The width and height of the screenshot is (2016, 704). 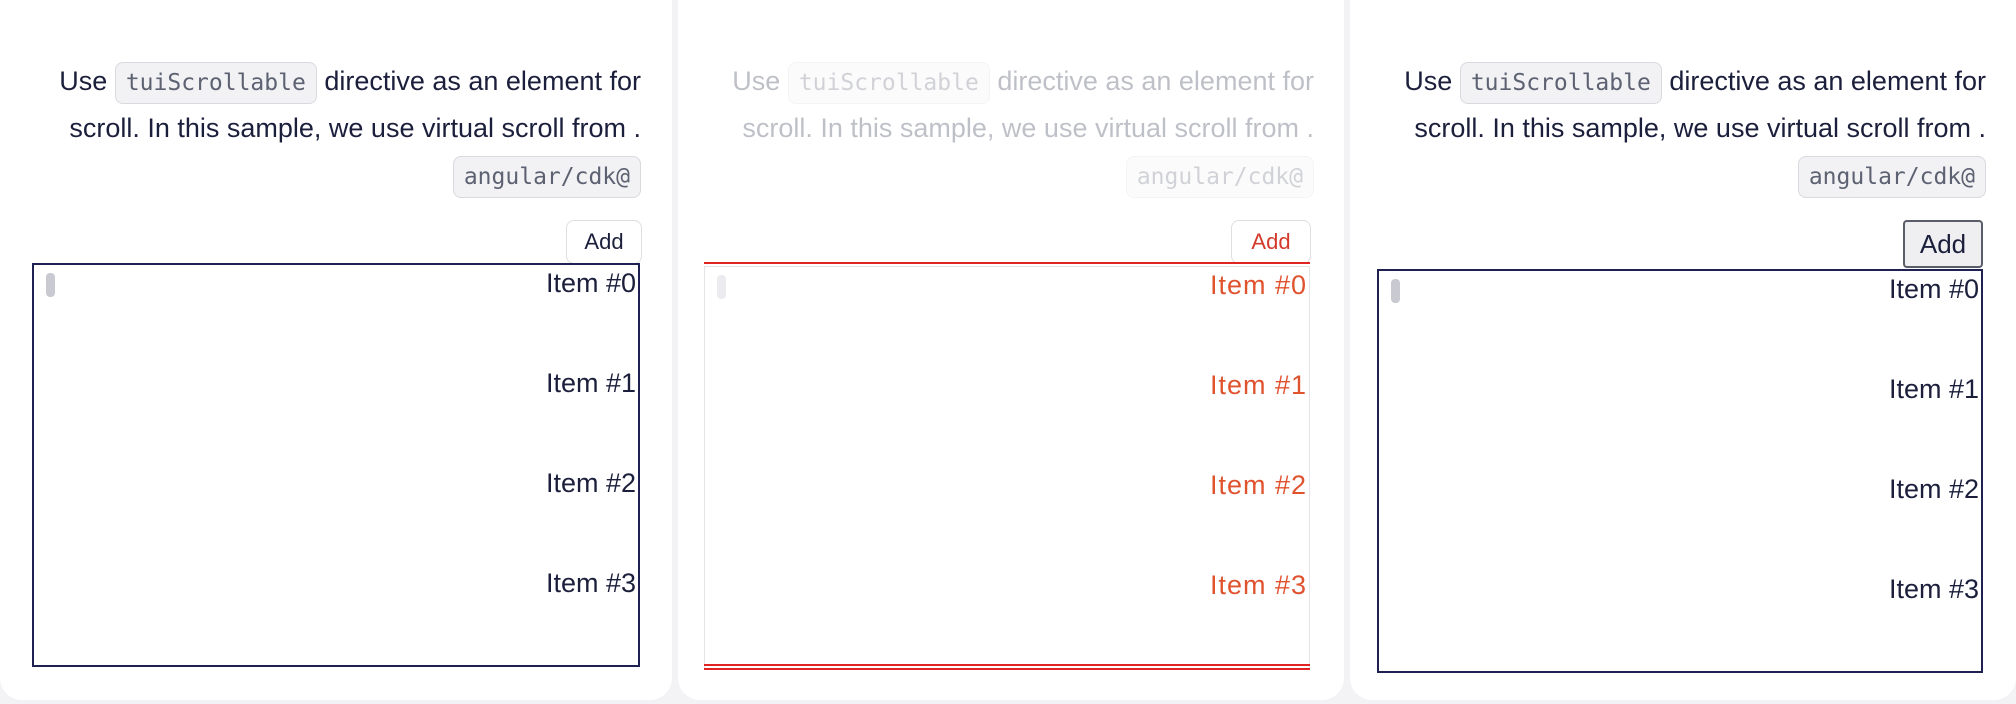 I want to click on diff-highlight-line, so click(x=1007, y=667).